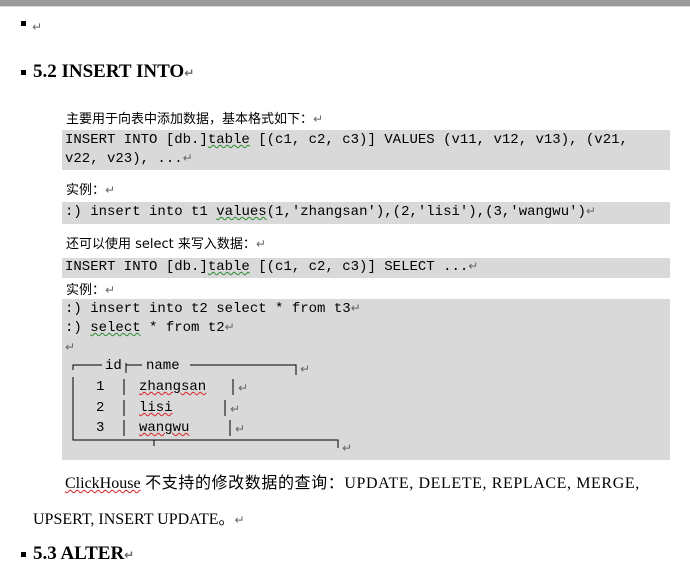 This screenshot has width=690, height=565. Describe the element at coordinates (114, 71) in the screenshot. I see `section-heading-5-2: 5.2 INSERT INTO↵` at that location.